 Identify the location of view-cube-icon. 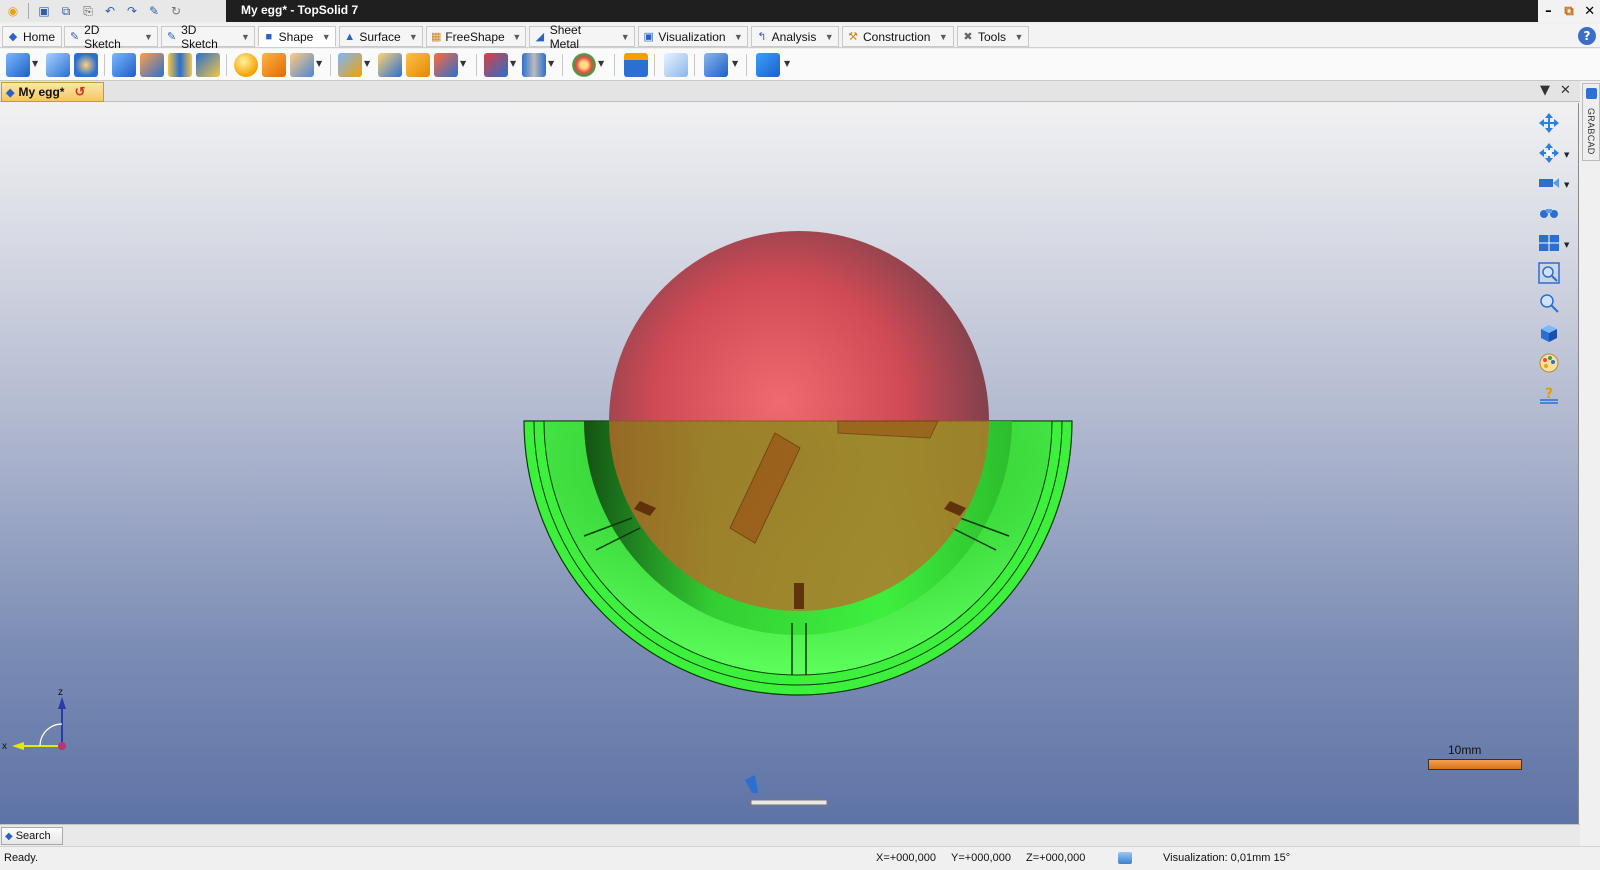
(1549, 333).